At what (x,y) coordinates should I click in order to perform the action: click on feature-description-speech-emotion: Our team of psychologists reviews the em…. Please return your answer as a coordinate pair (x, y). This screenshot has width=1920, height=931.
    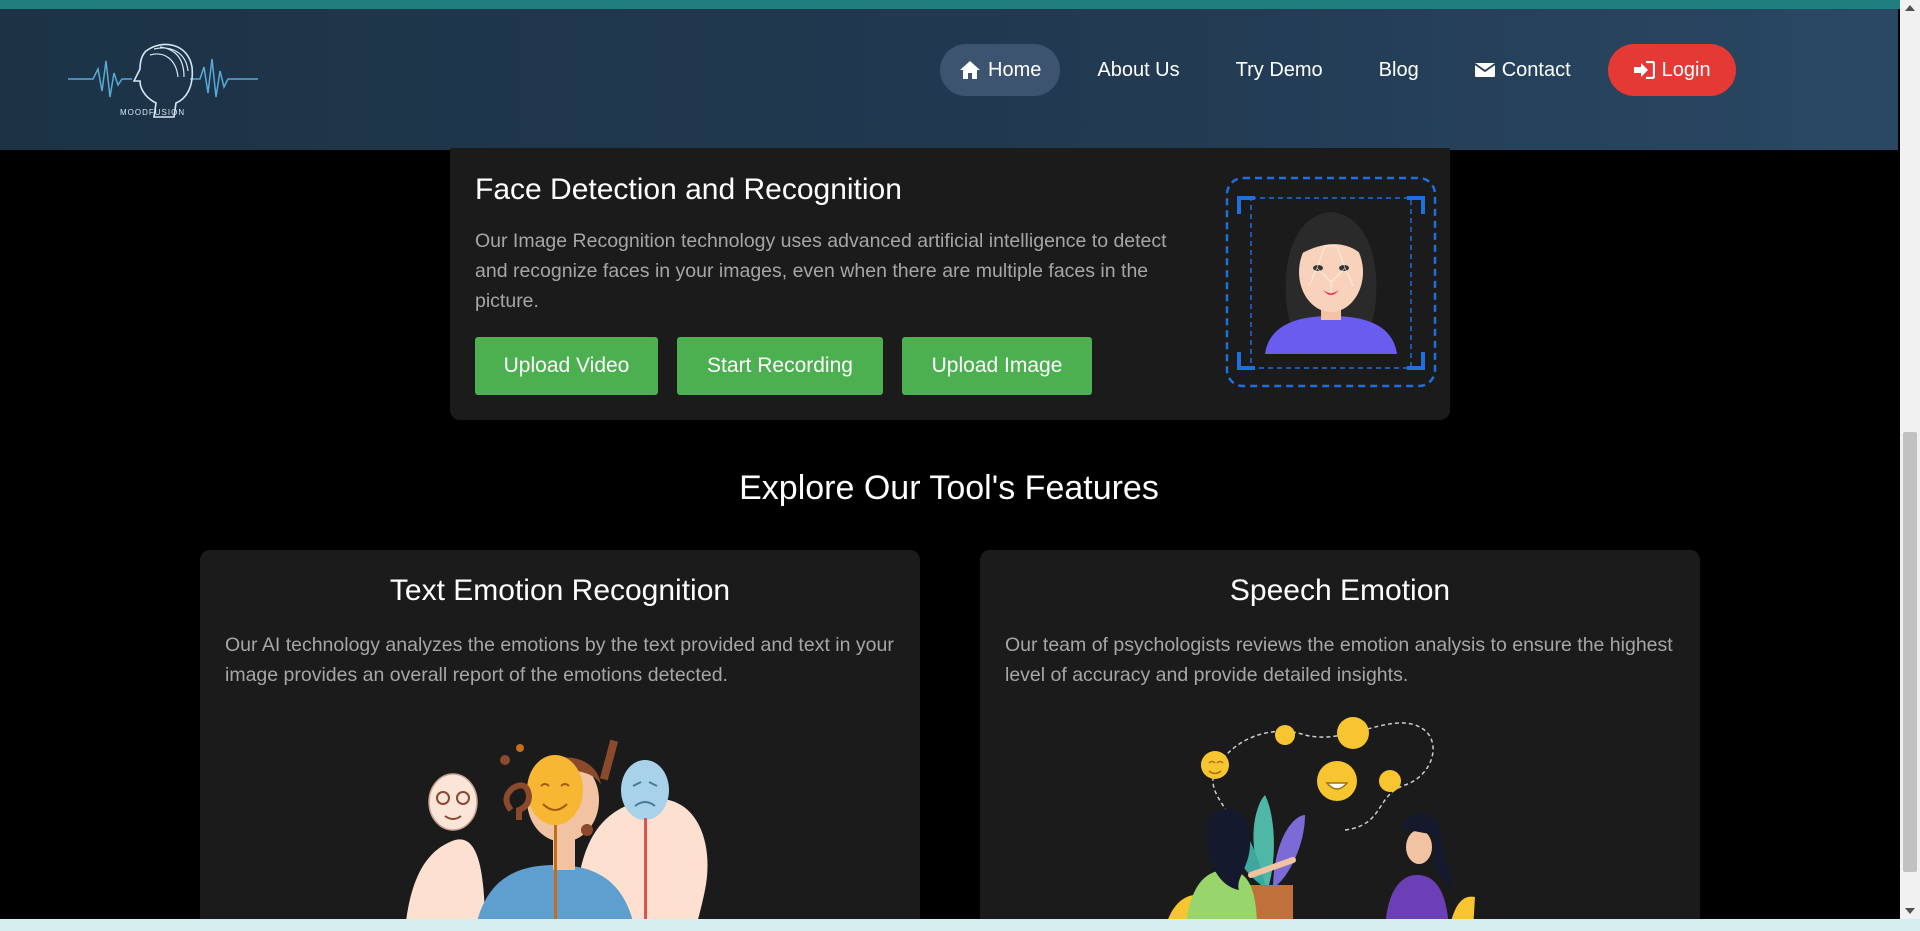
    Looking at the image, I should click on (1339, 660).